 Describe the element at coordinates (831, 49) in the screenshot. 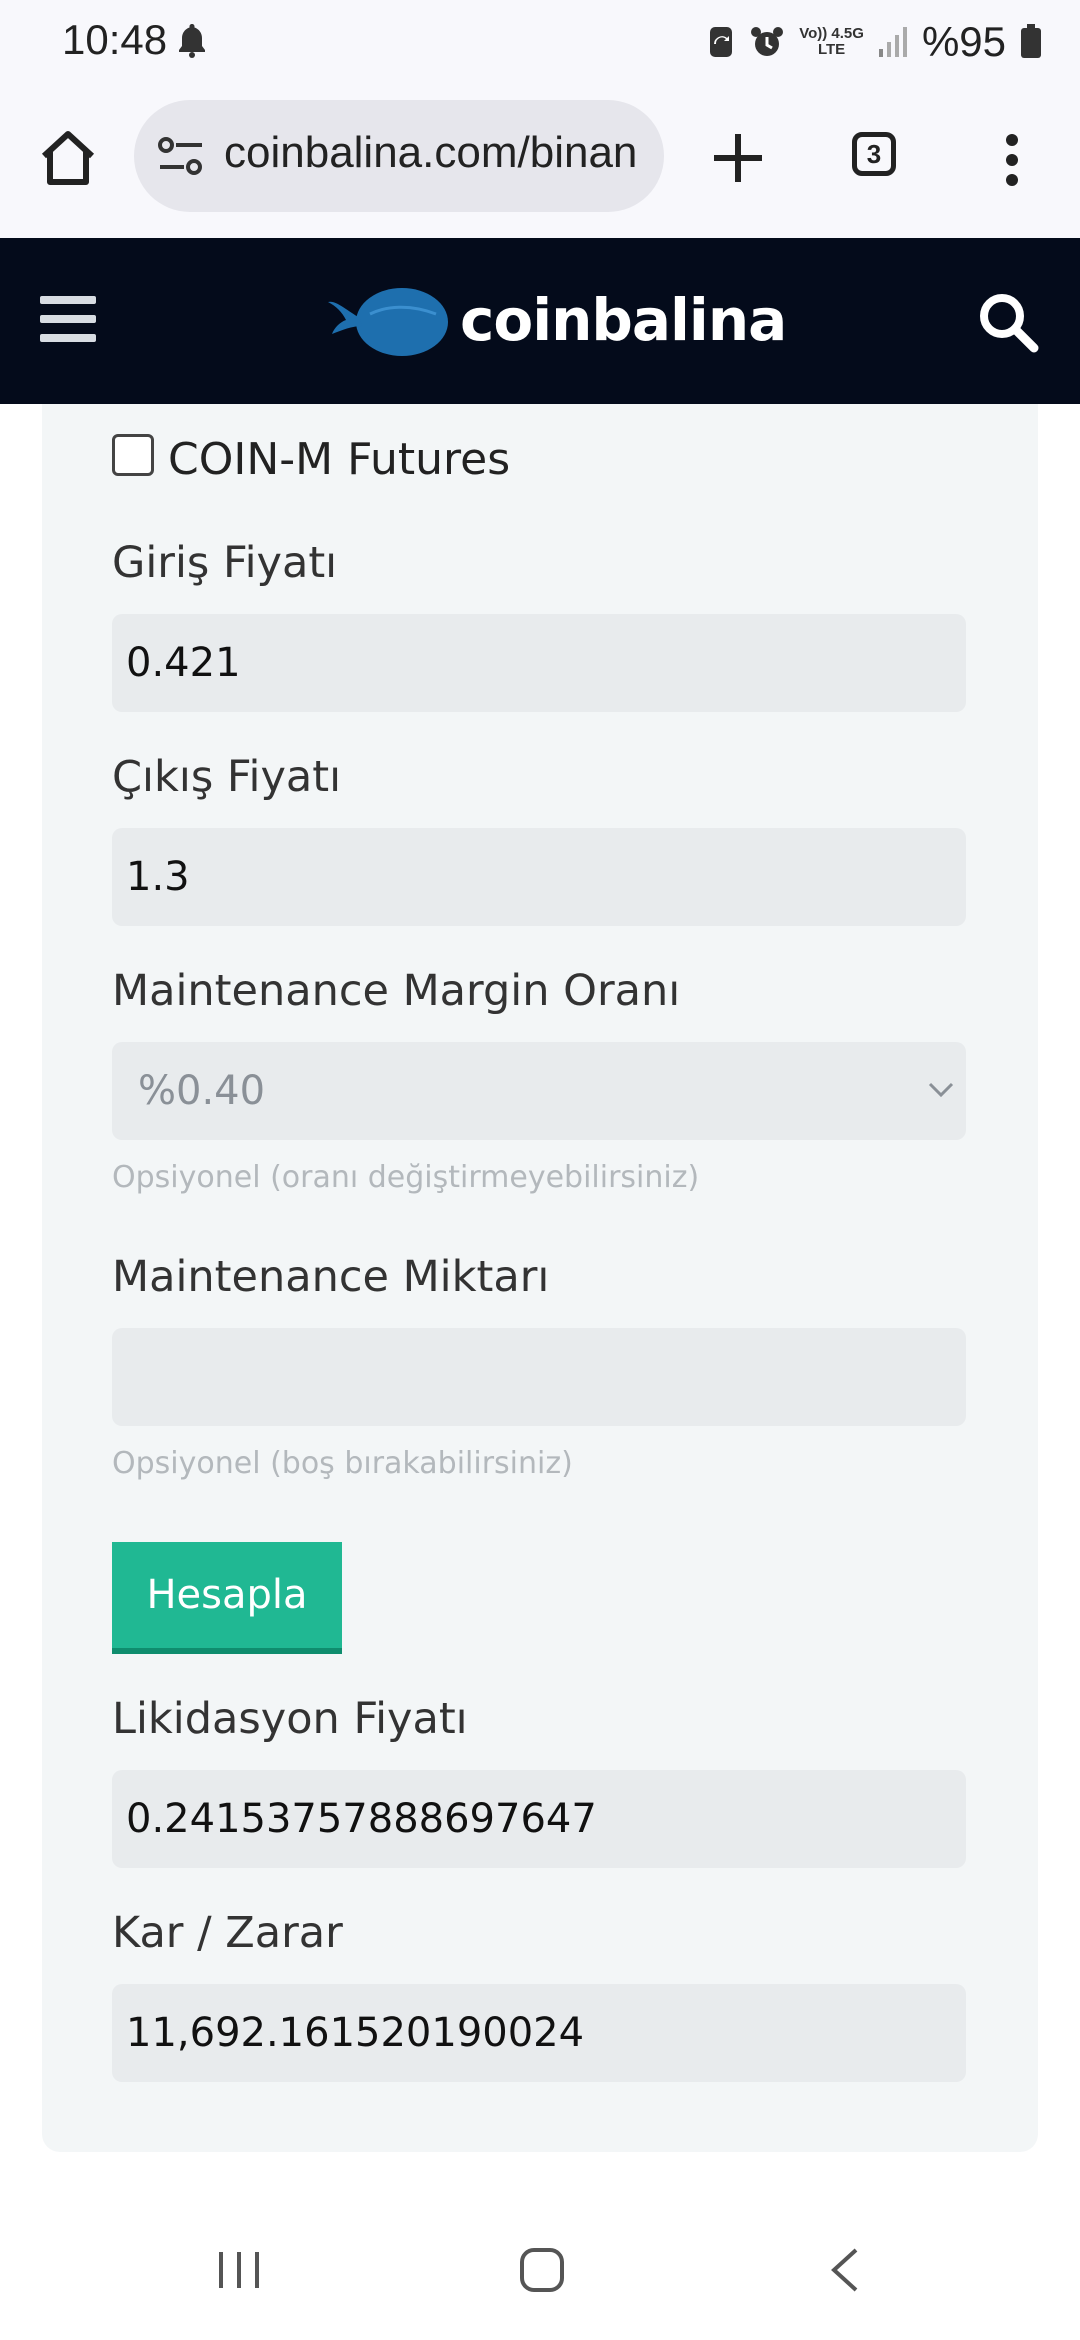

I see `network-lte: LTE` at that location.